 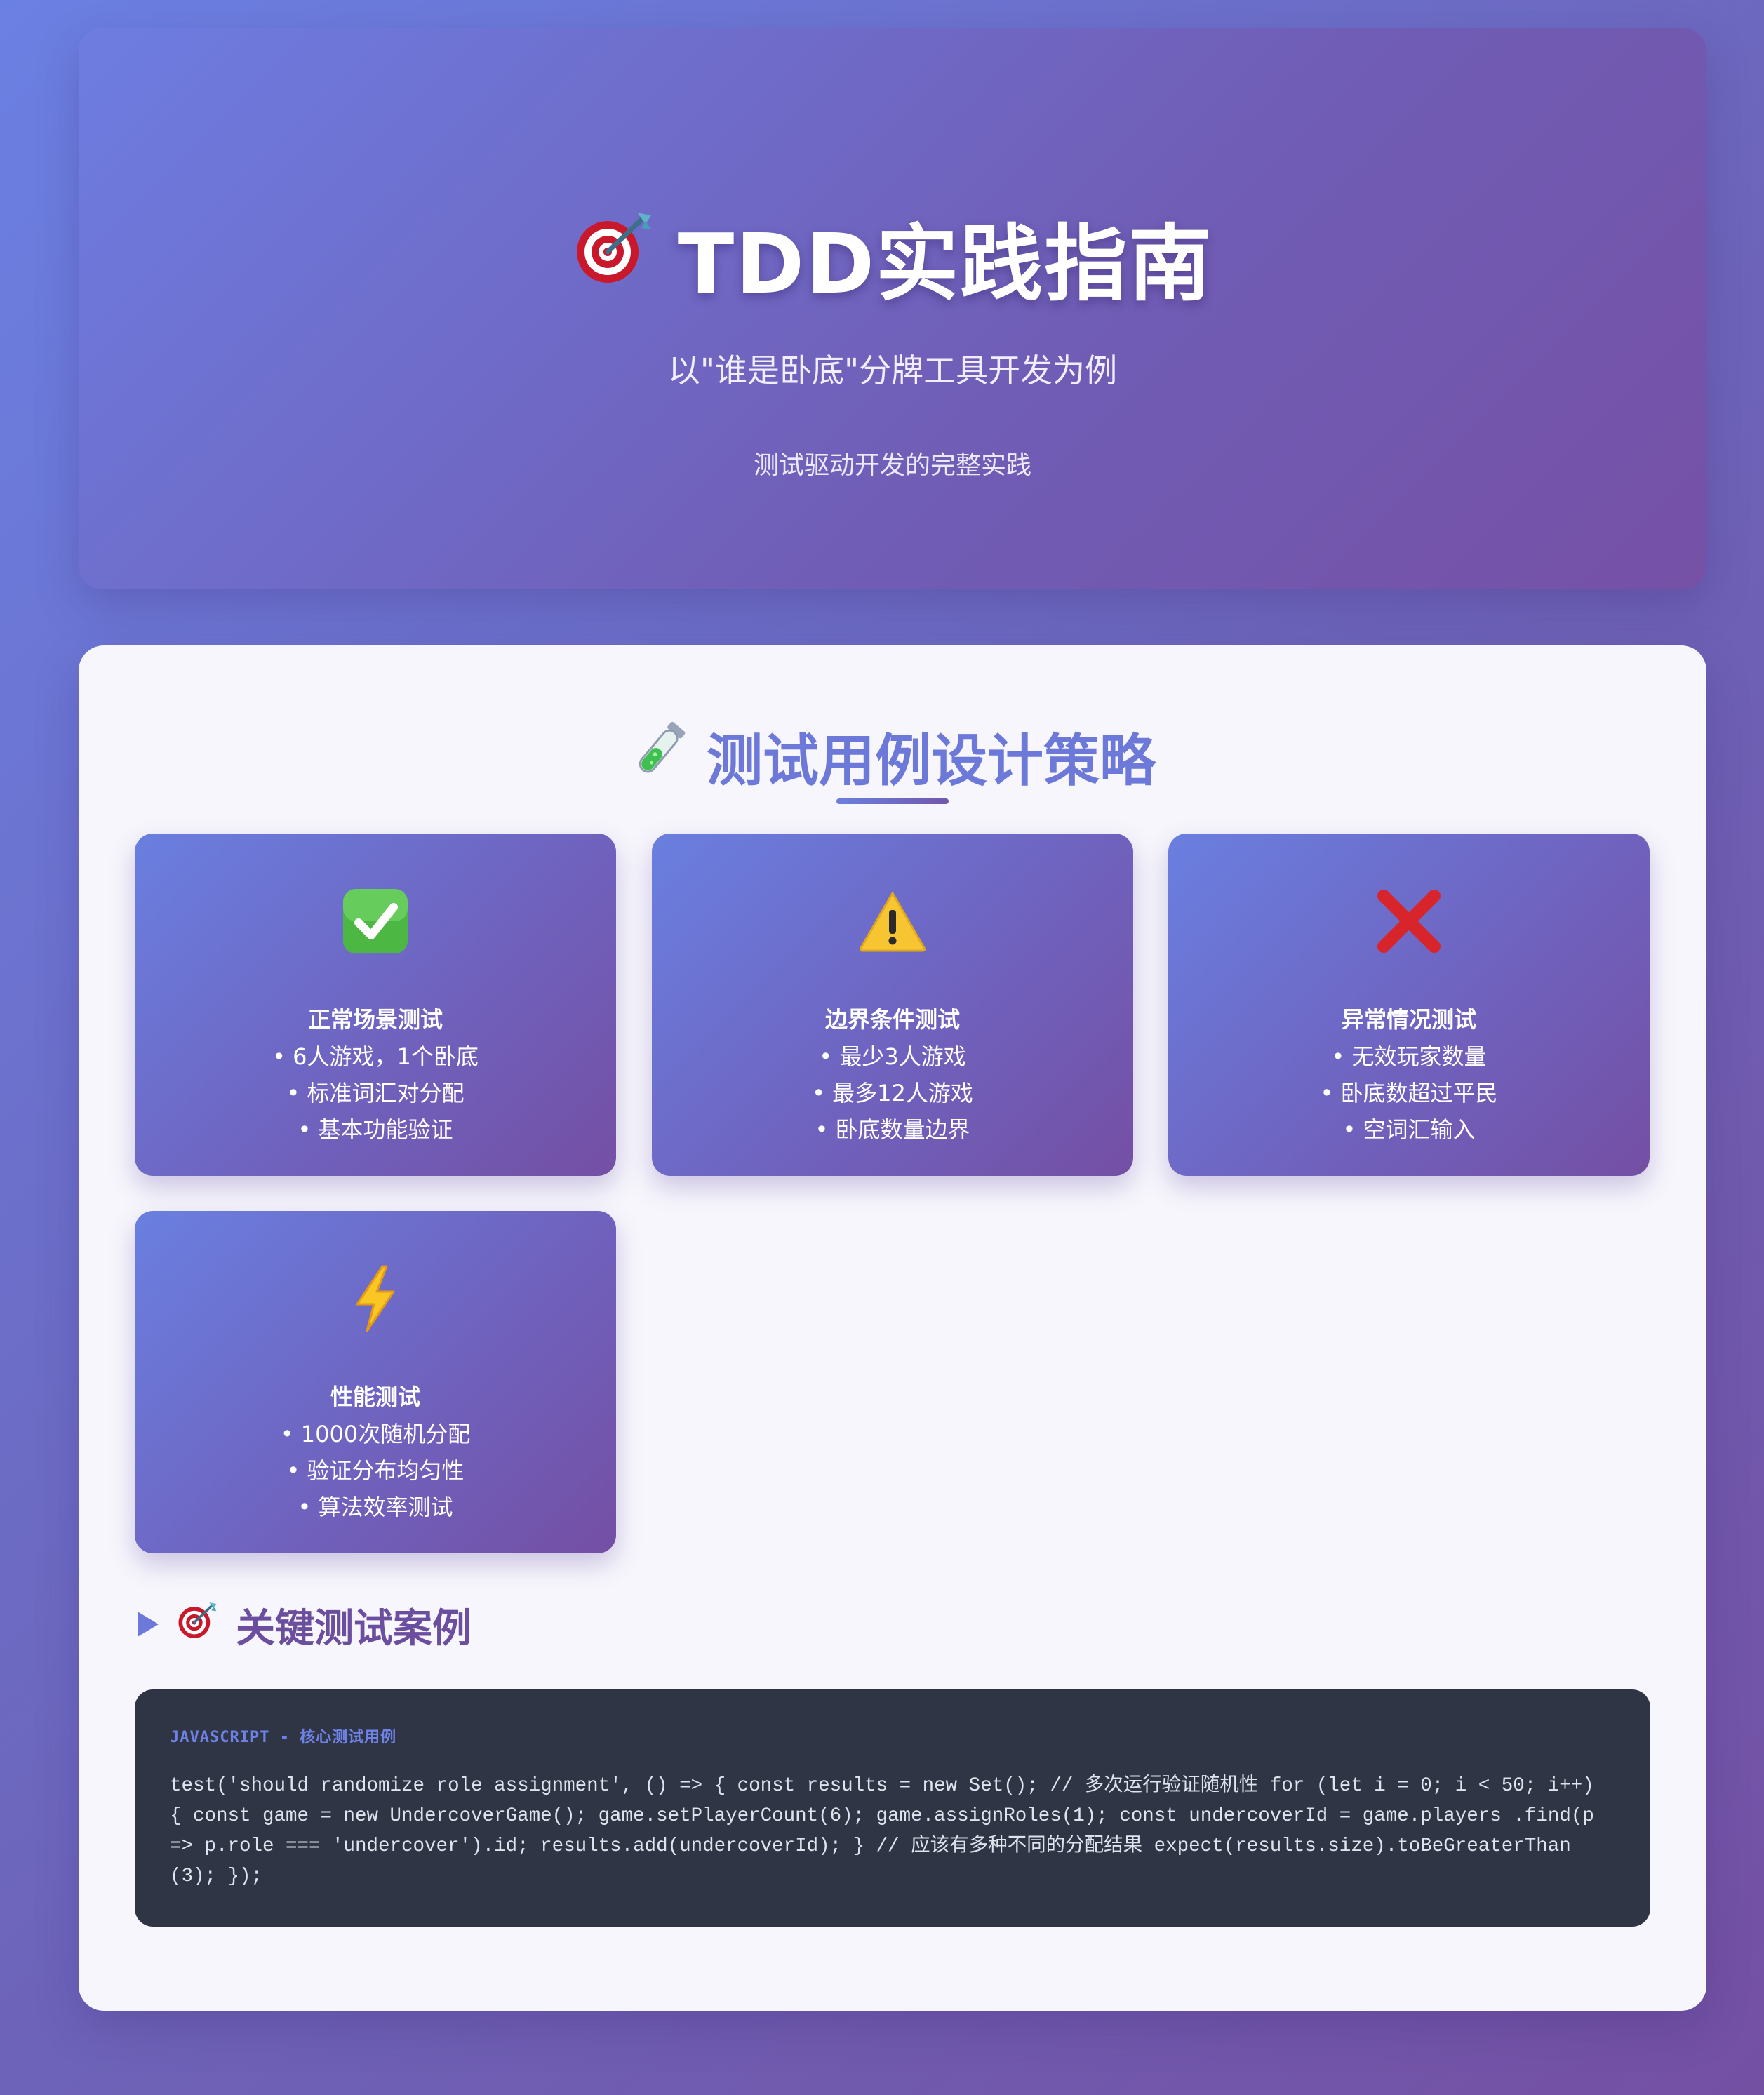 What do you see at coordinates (1409, 921) in the screenshot?
I see `cross-mark-icon` at bounding box center [1409, 921].